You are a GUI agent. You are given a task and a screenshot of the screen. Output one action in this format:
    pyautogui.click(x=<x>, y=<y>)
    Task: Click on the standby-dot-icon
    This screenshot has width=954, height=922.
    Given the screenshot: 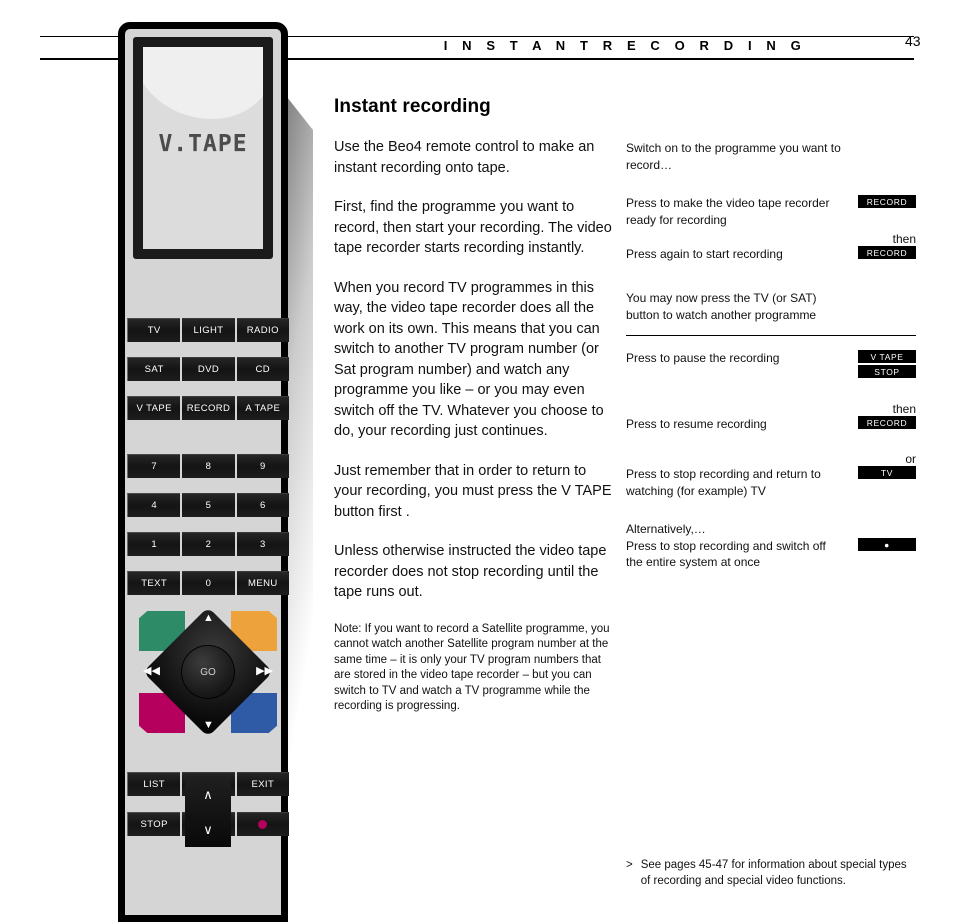 What is the action you would take?
    pyautogui.click(x=263, y=824)
    